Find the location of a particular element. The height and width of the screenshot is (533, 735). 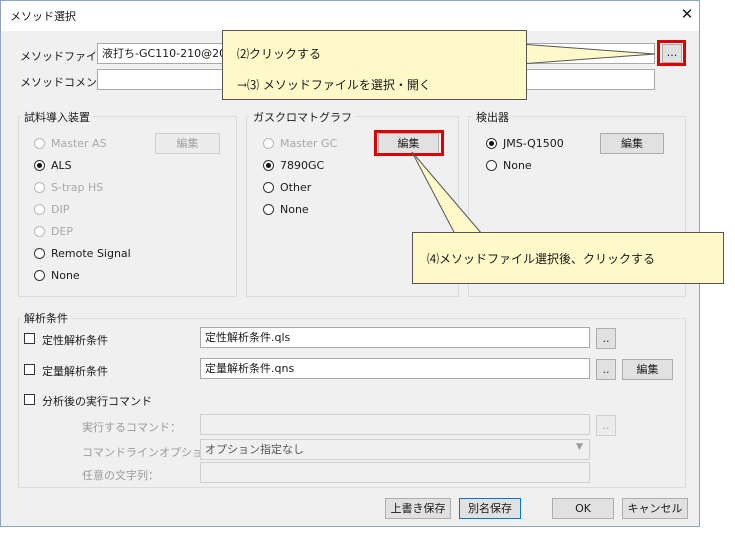

bottom-callout-tail is located at coordinates (447, 193).